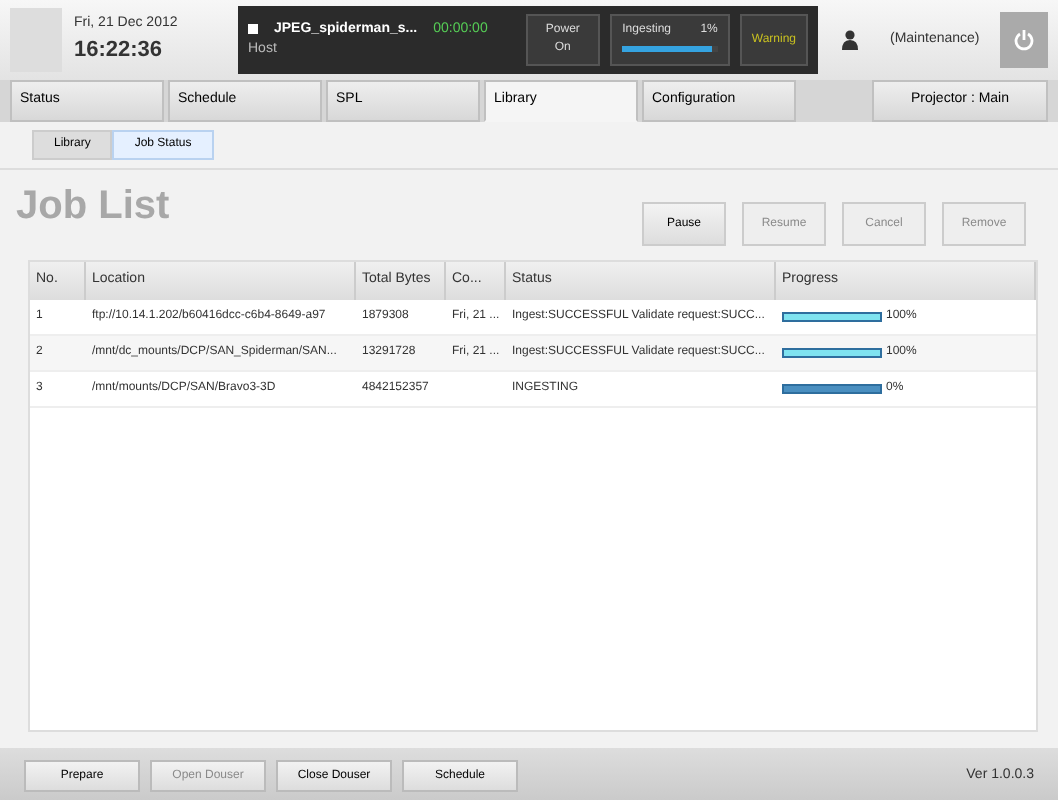 This screenshot has height=800, width=1058. I want to click on stop-icon, so click(253, 29).